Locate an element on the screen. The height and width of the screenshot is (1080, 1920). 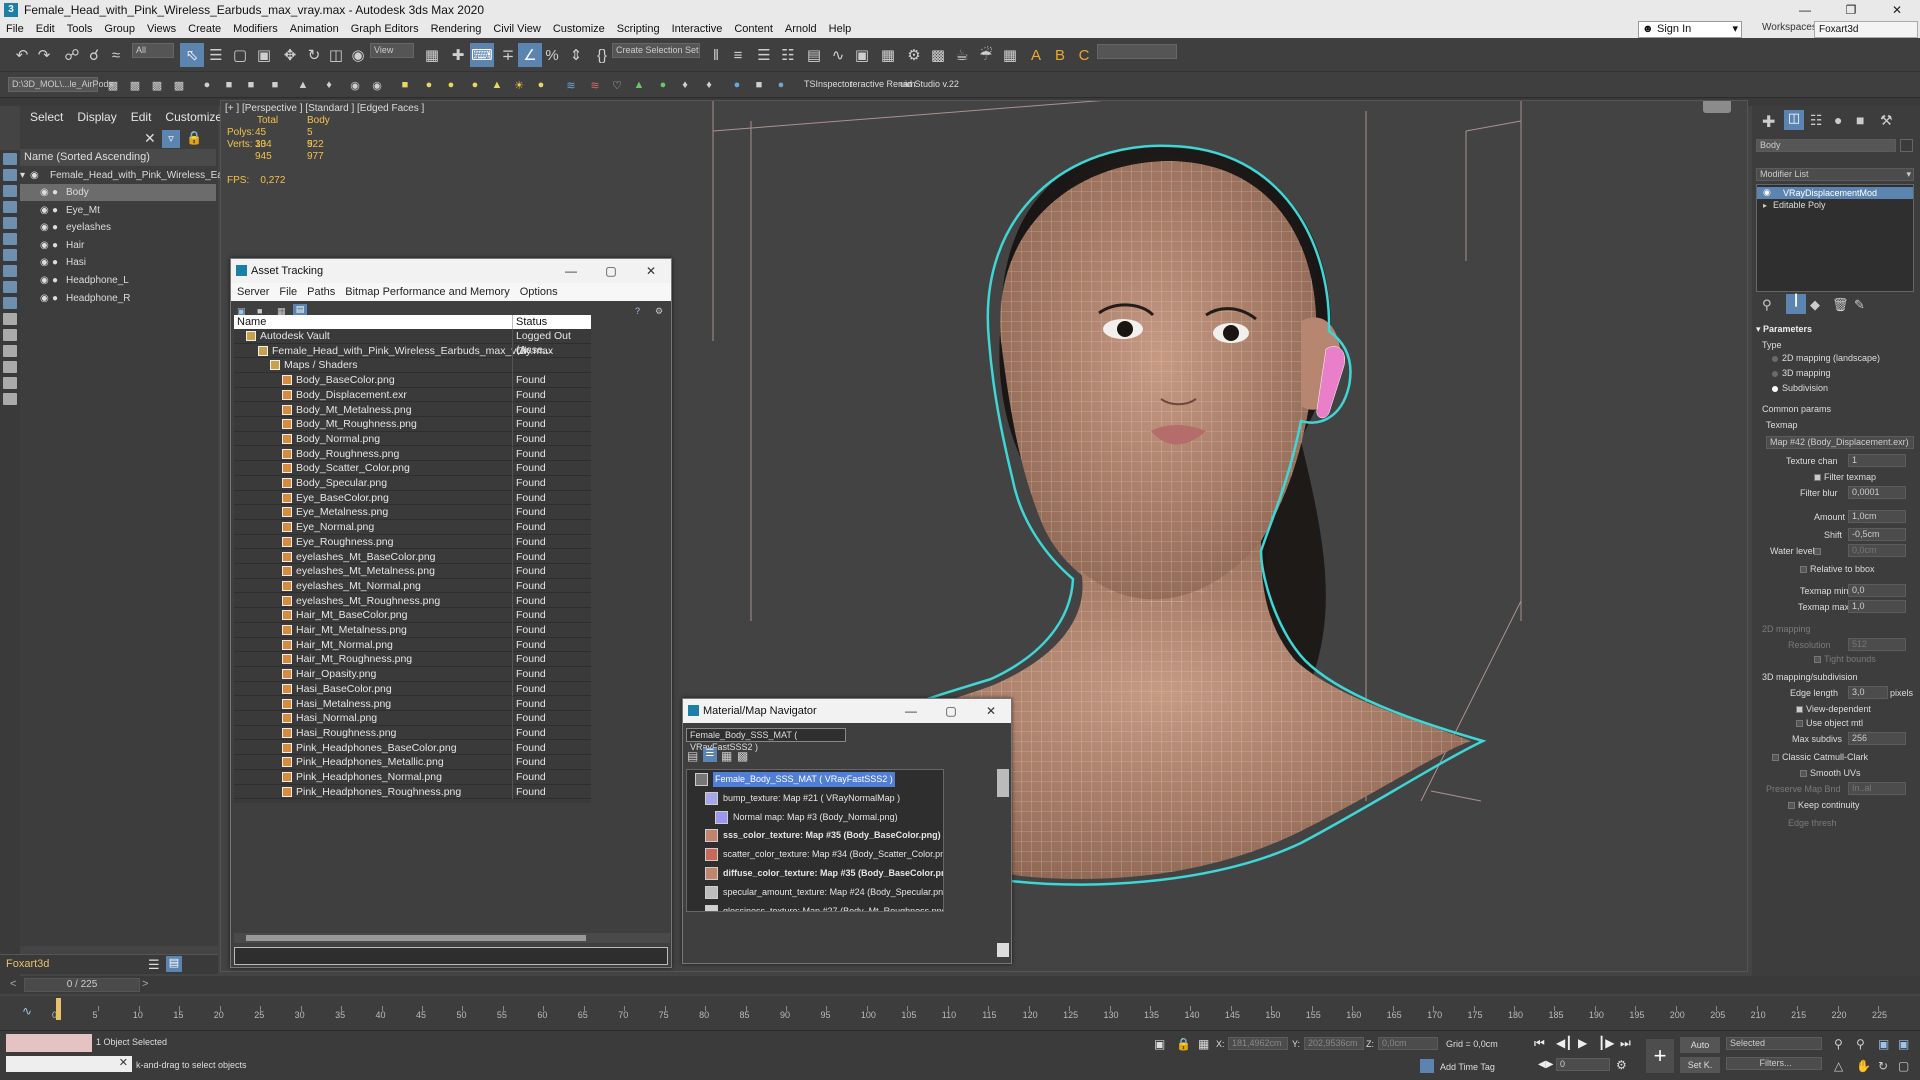
unlink-icon: ☌ is located at coordinates (94, 55).